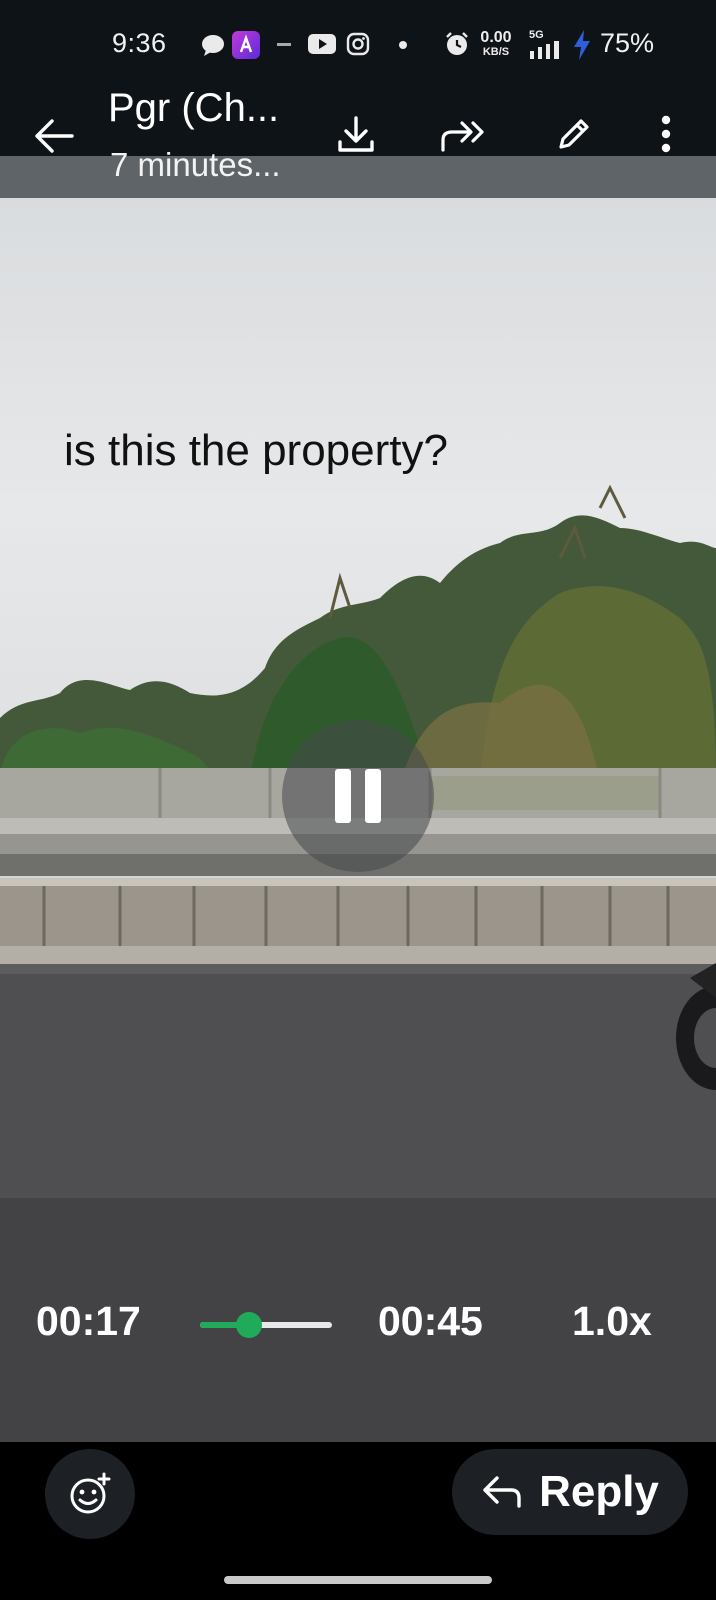  Describe the element at coordinates (502, 1492) in the screenshot. I see `reply-icon` at that location.